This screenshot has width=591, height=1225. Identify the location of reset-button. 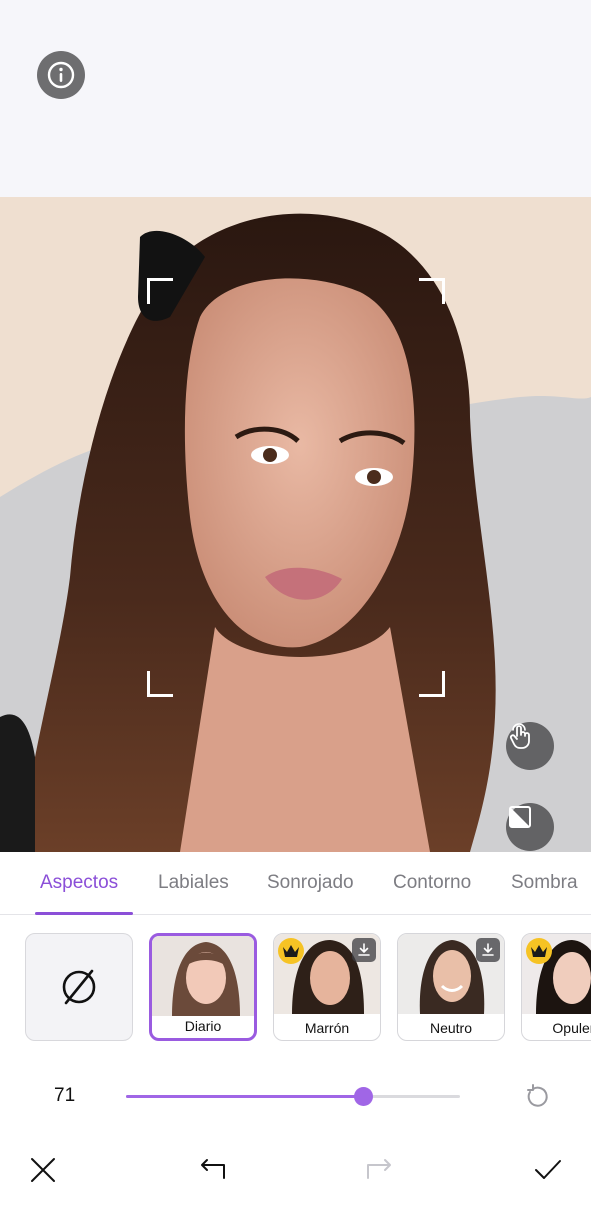
(537, 1097).